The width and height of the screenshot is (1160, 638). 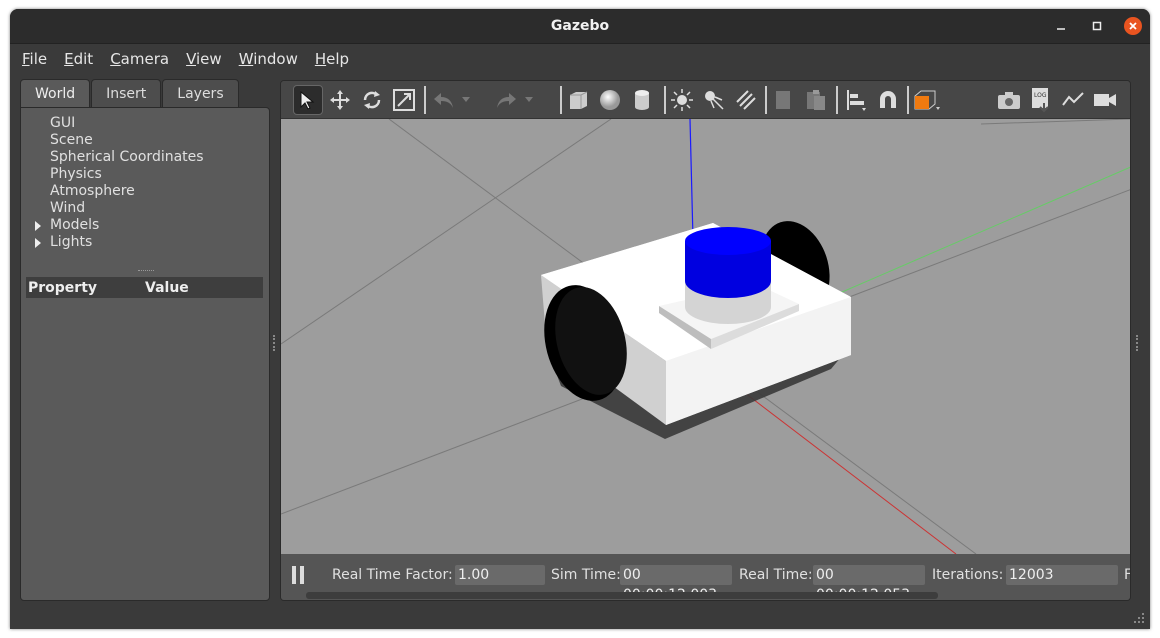 What do you see at coordinates (466, 100) in the screenshot?
I see `undo-history-dropdown` at bounding box center [466, 100].